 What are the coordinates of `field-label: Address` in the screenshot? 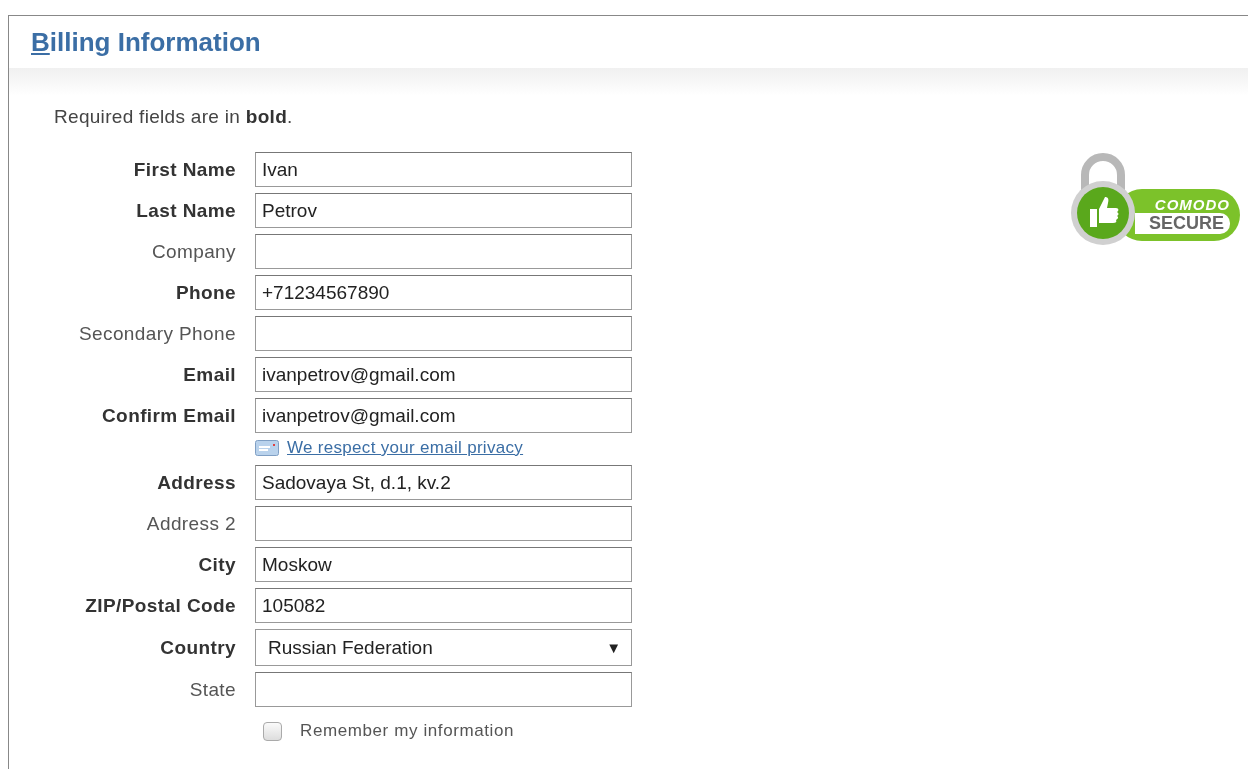 It's located at (196, 482).